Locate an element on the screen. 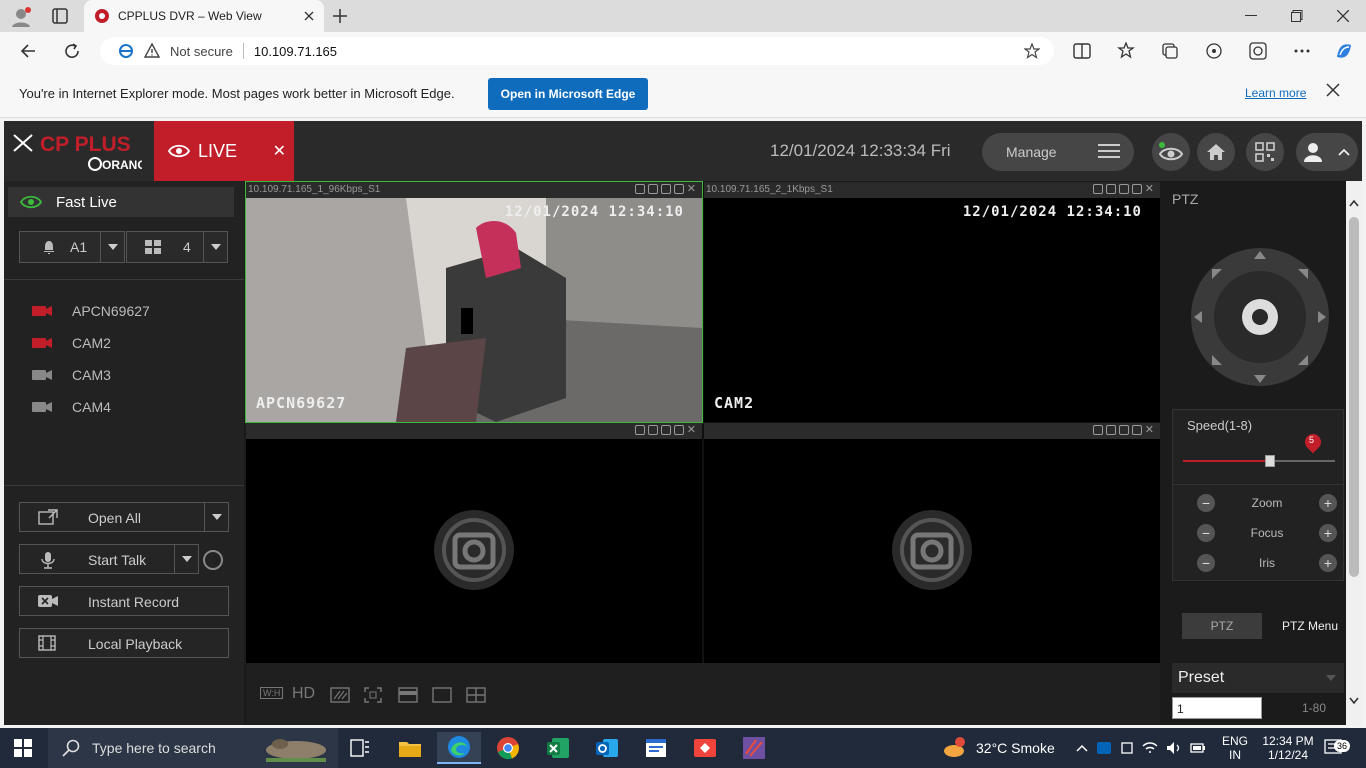  scroll-up-icon is located at coordinates (1354, 203).